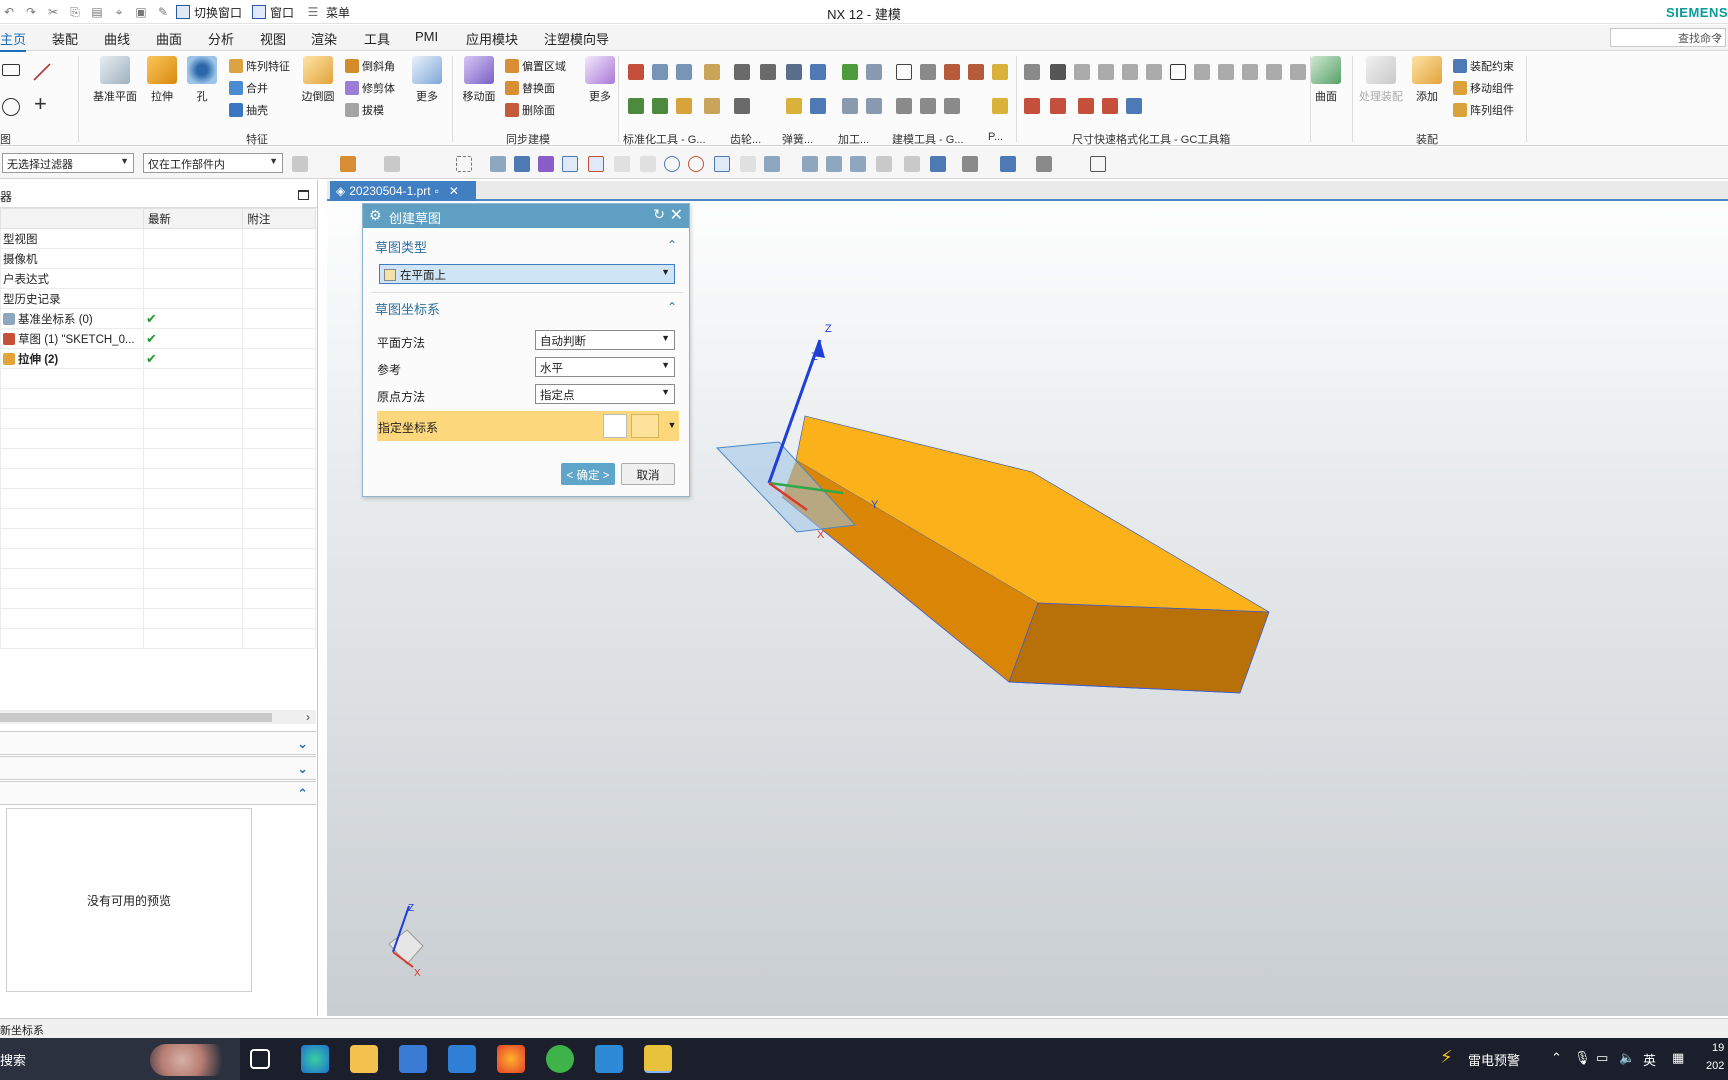  Describe the element at coordinates (1718, 1048) in the screenshot. I see `clock-time: 19` at that location.